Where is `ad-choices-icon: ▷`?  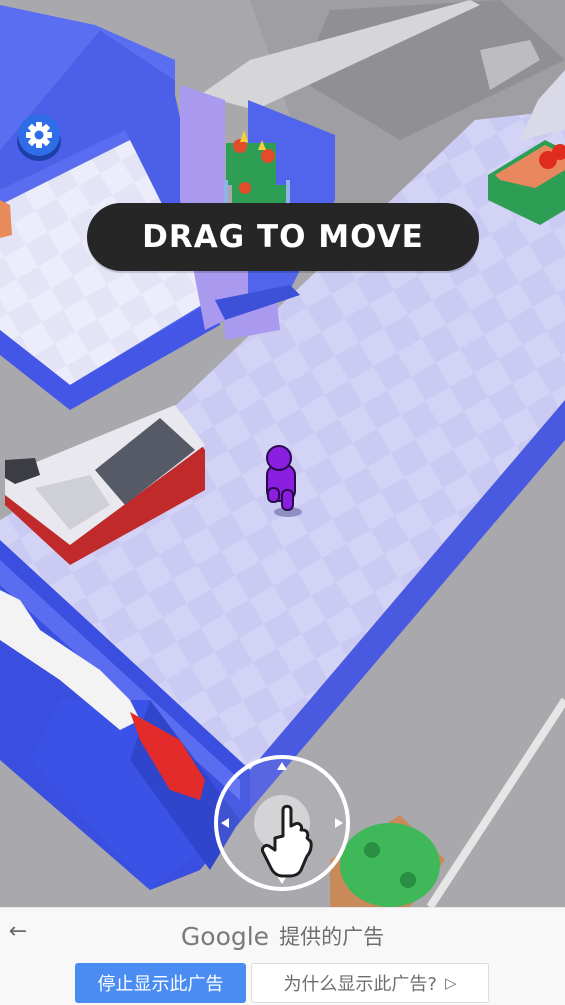
ad-choices-icon: ▷ is located at coordinates (451, 983).